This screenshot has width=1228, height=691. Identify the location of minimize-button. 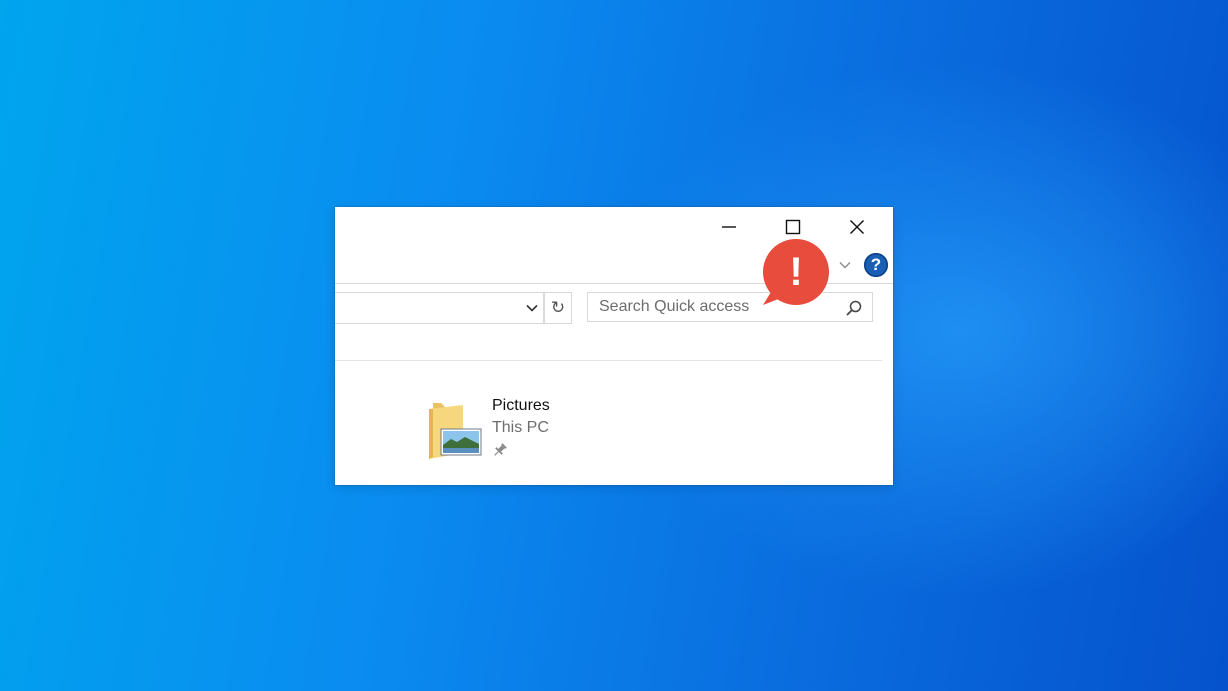
(729, 227).